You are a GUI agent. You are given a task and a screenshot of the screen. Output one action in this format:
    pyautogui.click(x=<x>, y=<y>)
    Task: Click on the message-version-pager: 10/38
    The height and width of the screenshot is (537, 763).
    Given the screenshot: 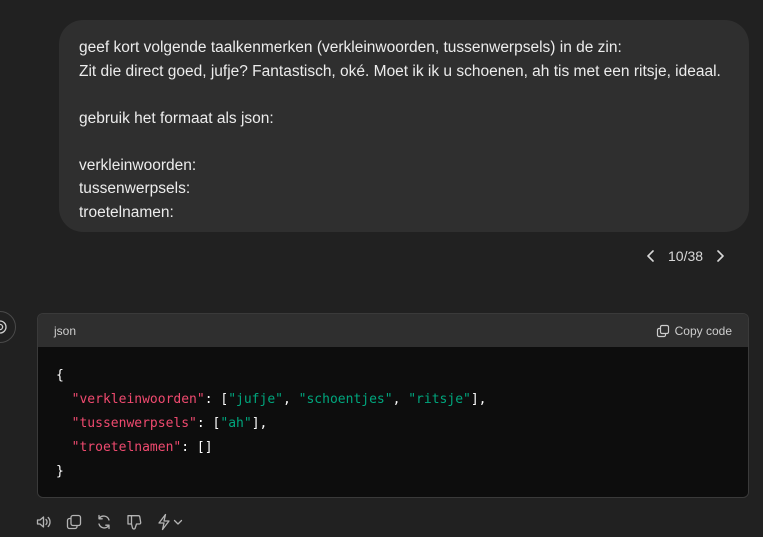 What is the action you would take?
    pyautogui.click(x=685, y=256)
    